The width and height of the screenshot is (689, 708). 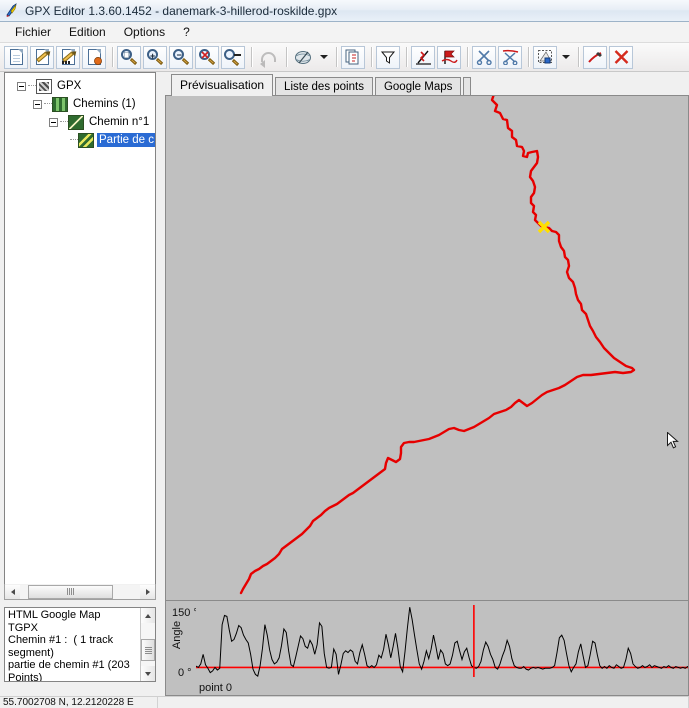 I want to click on reverse-track-button, so click(x=423, y=57).